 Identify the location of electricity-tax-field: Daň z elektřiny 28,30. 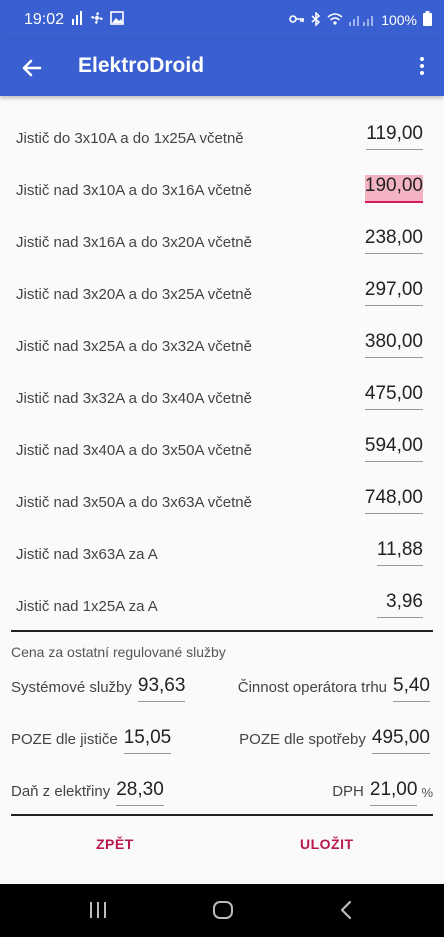
(87, 791).